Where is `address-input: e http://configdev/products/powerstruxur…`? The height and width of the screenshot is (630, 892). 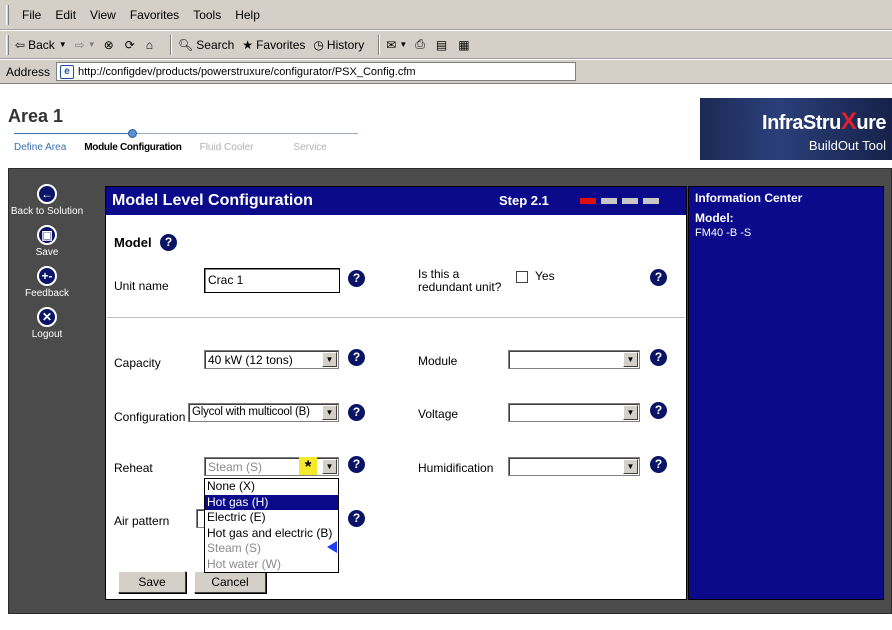 address-input: e http://configdev/products/powerstruxur… is located at coordinates (316, 71).